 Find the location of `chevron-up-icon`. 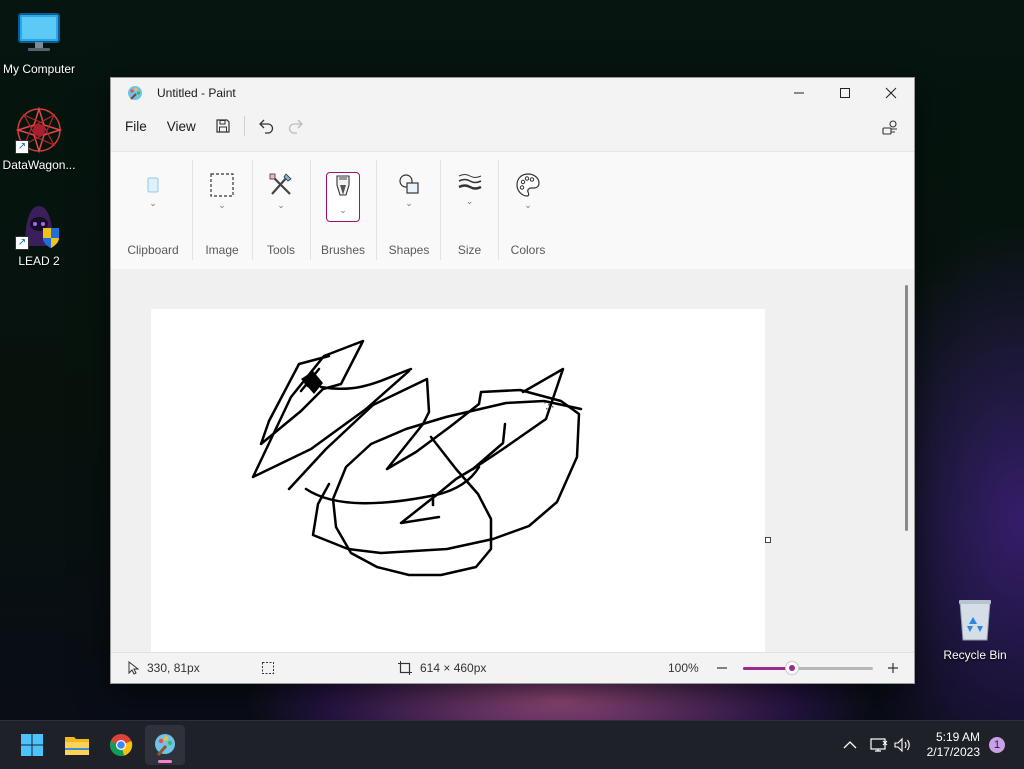

chevron-up-icon is located at coordinates (850, 745).